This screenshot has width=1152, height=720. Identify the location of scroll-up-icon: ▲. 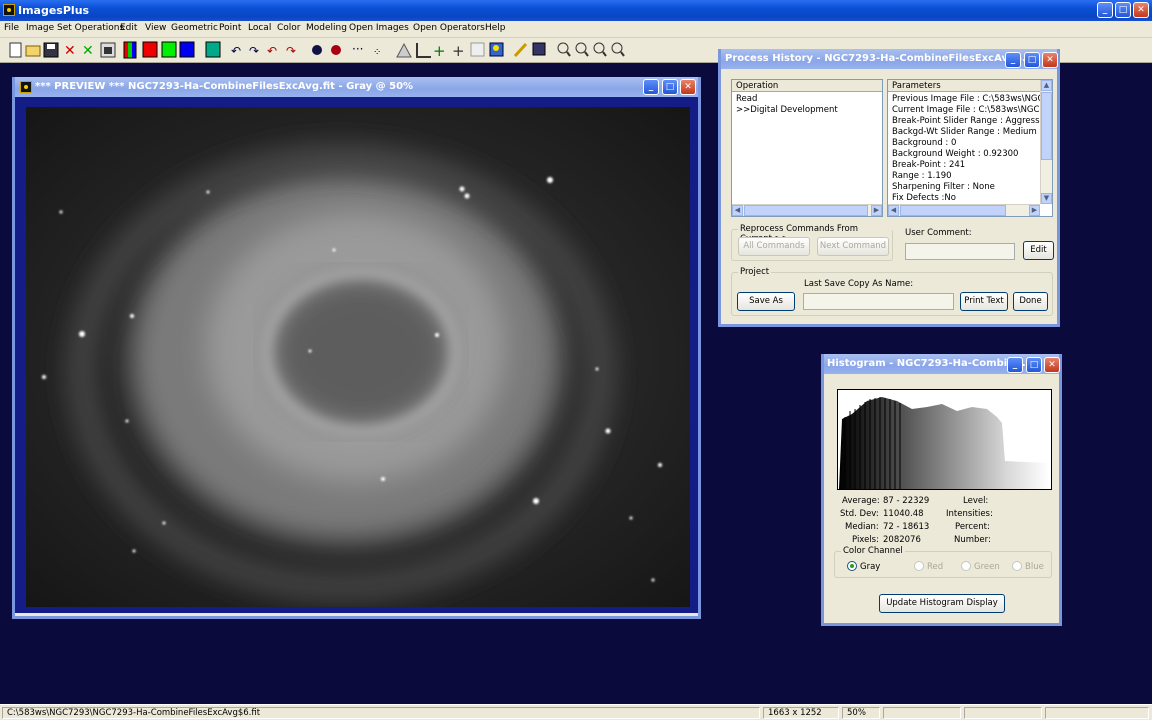
(1046, 85).